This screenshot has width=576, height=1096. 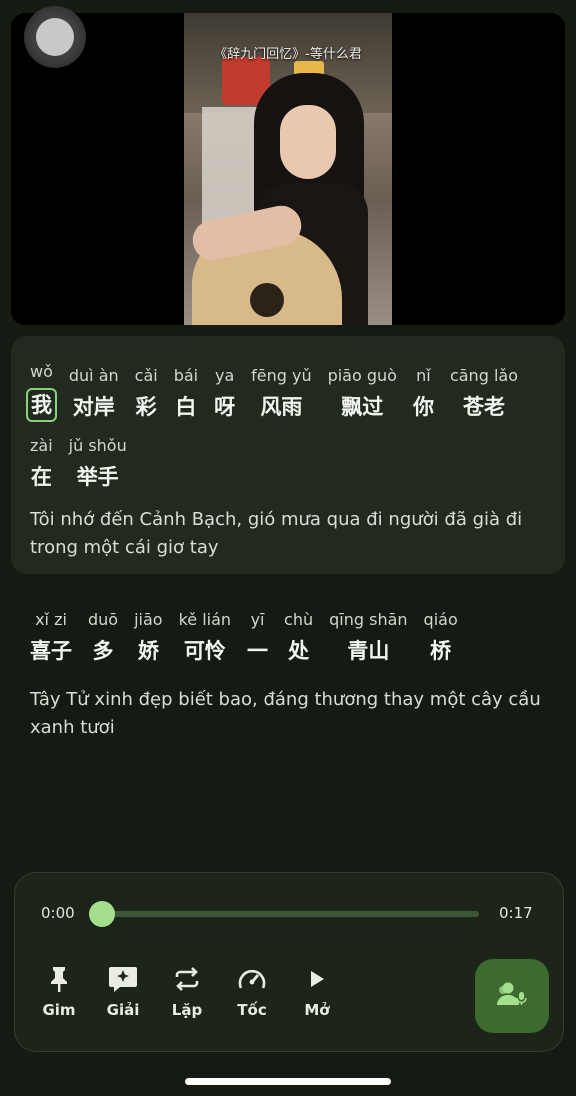 What do you see at coordinates (288, 1081) in the screenshot?
I see `home-indicator` at bounding box center [288, 1081].